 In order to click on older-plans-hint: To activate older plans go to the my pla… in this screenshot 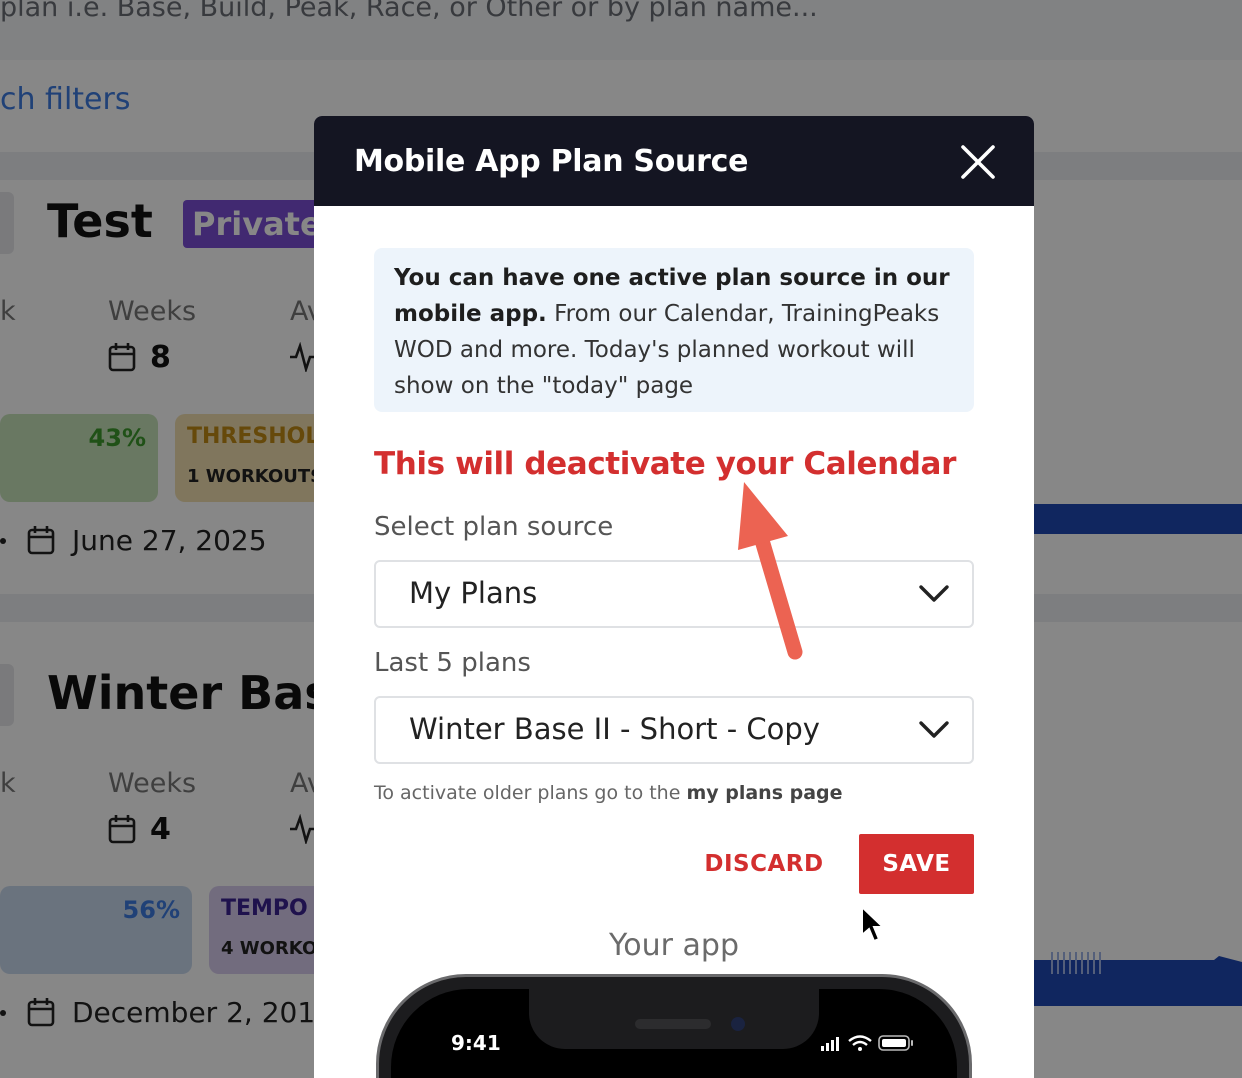, I will do `click(608, 793)`.